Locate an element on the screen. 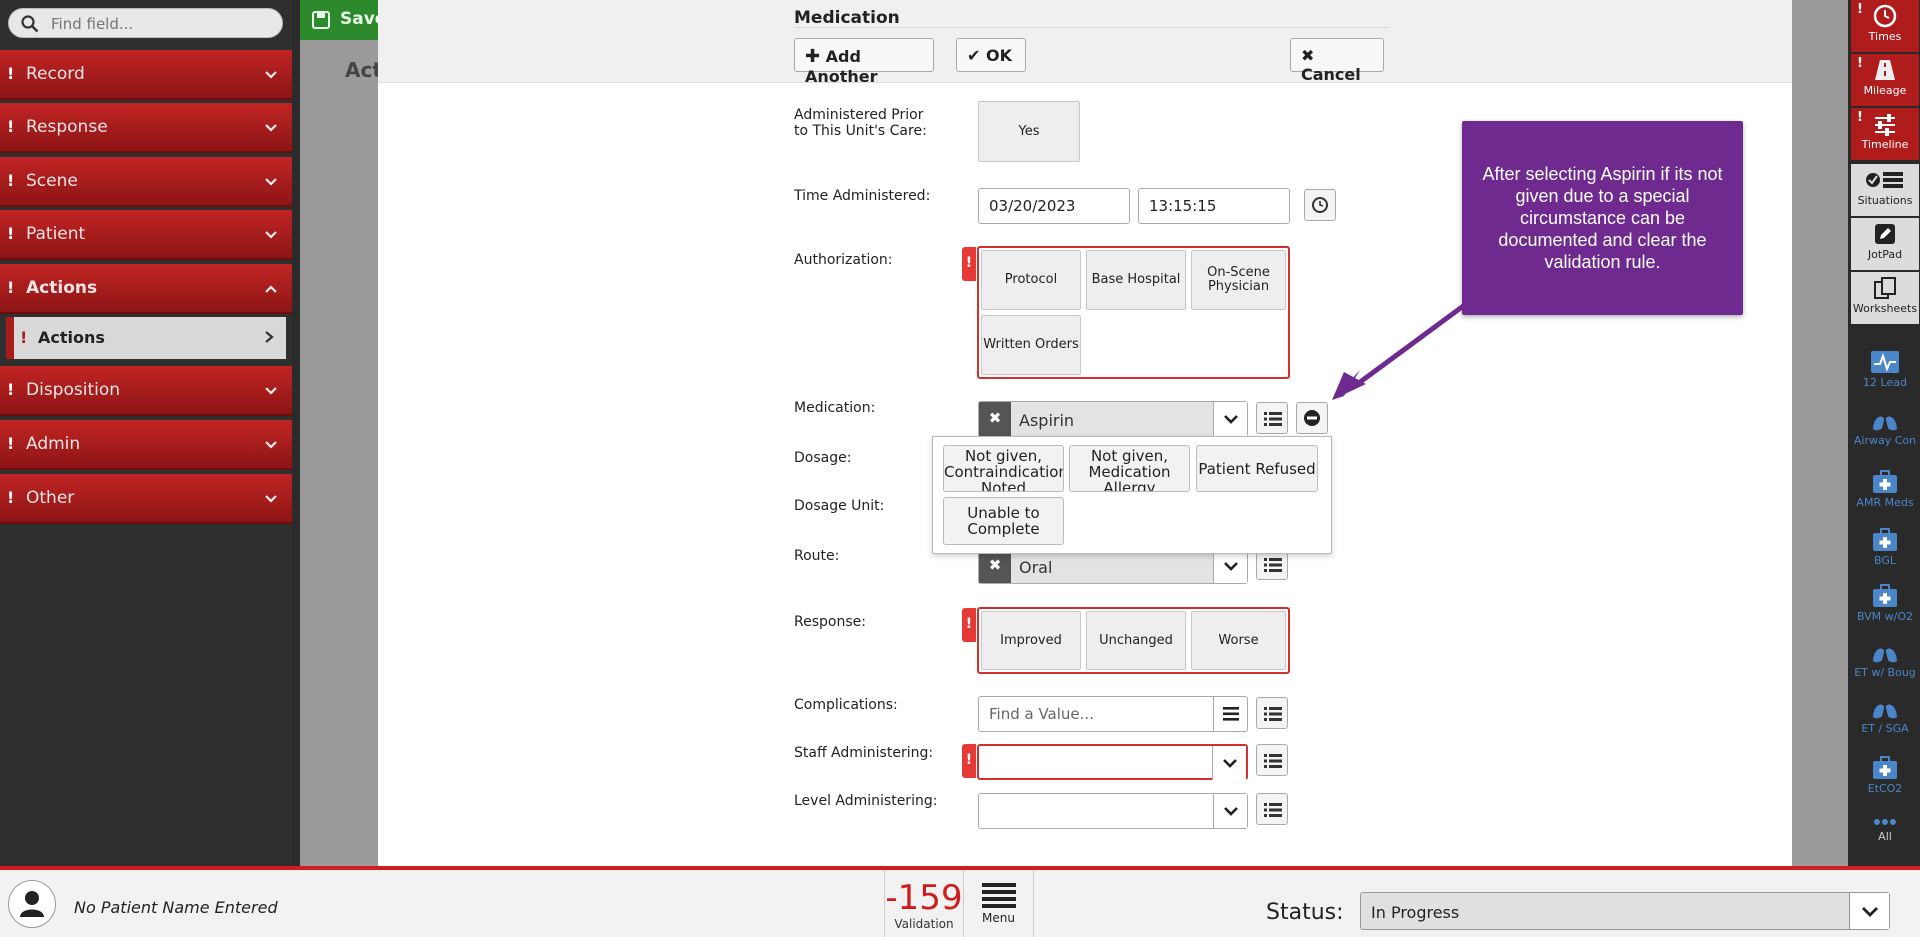 The height and width of the screenshot is (937, 1920). time-administered-input: 13:15:15 is located at coordinates (1214, 206).